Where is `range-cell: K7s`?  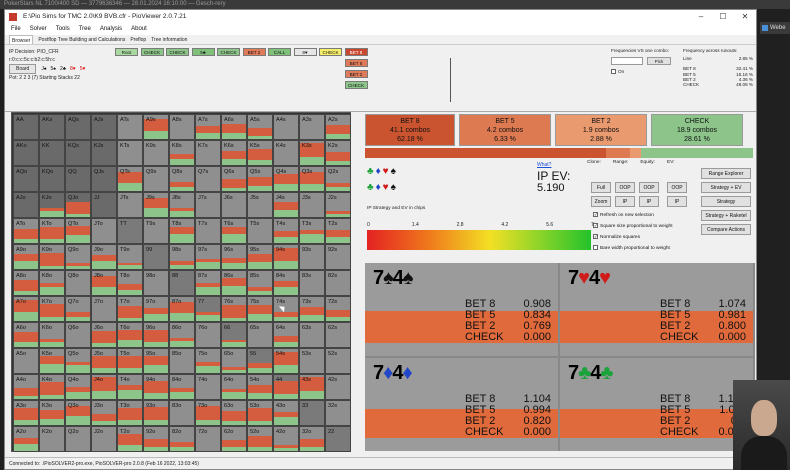 range-cell: K7s is located at coordinates (208, 153).